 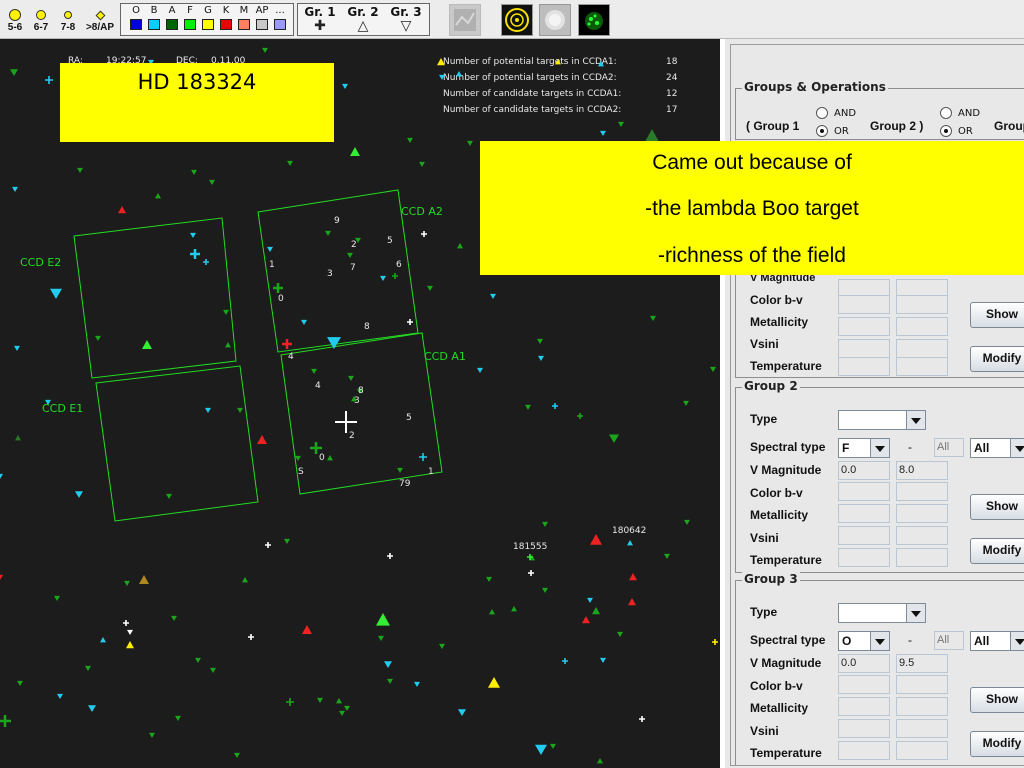 What do you see at coordinates (41, 19) in the screenshot?
I see `magnitude-filter-6-7: 6-7` at bounding box center [41, 19].